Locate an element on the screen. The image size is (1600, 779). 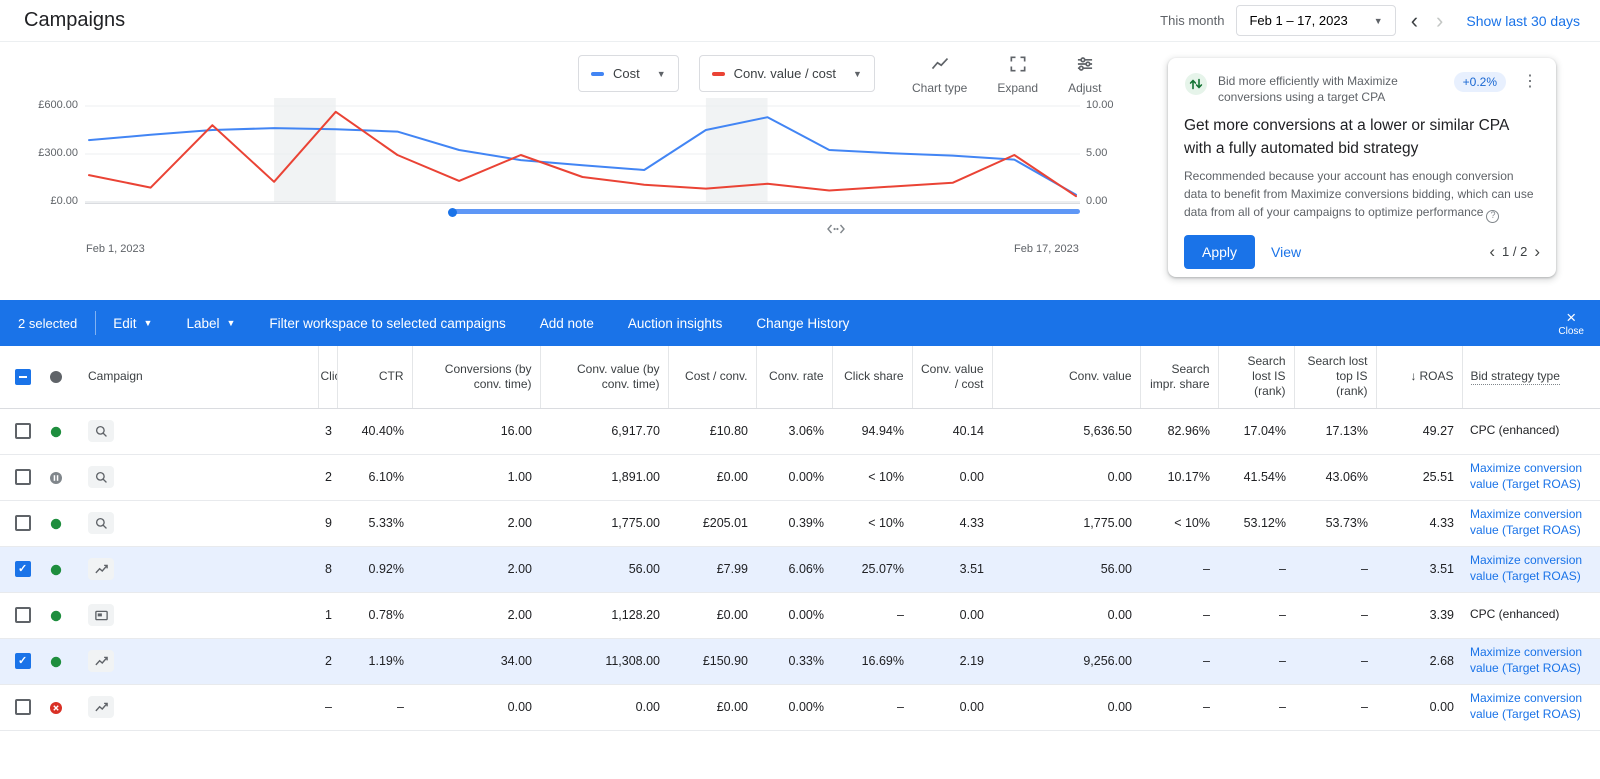
action-bar-link-change-history: Change History is located at coordinates (802, 323).